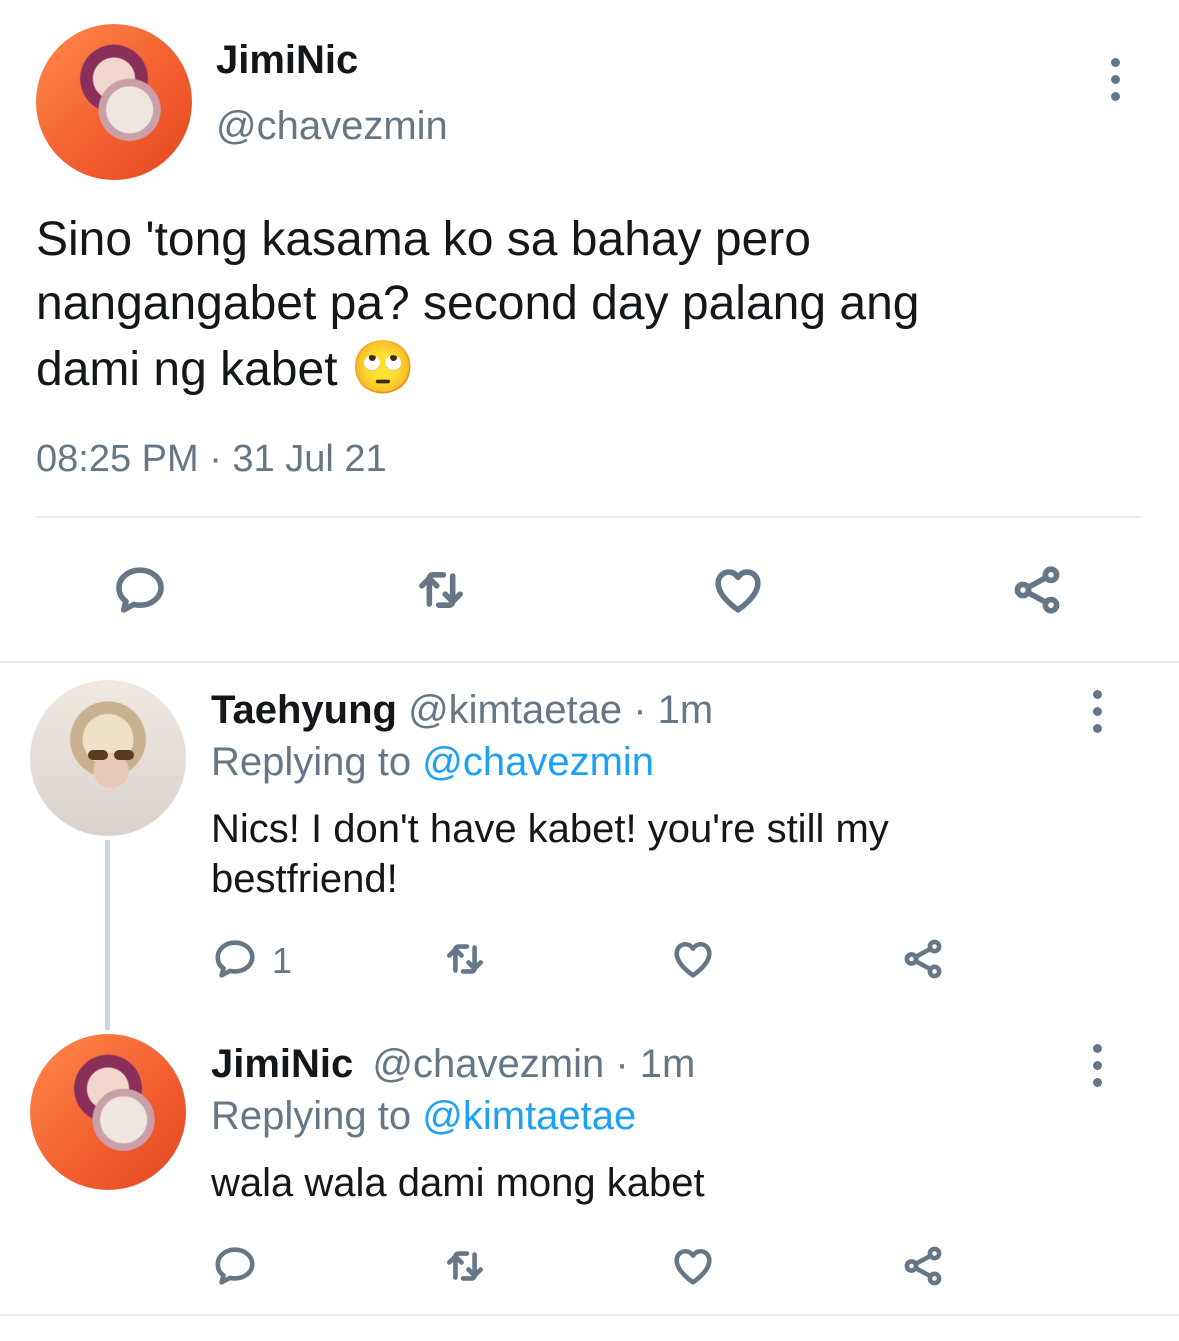 Image resolution: width=1179 pixels, height=1341 pixels. Describe the element at coordinates (383, 368) in the screenshot. I see `eye-roll-emoji: 🙄` at that location.